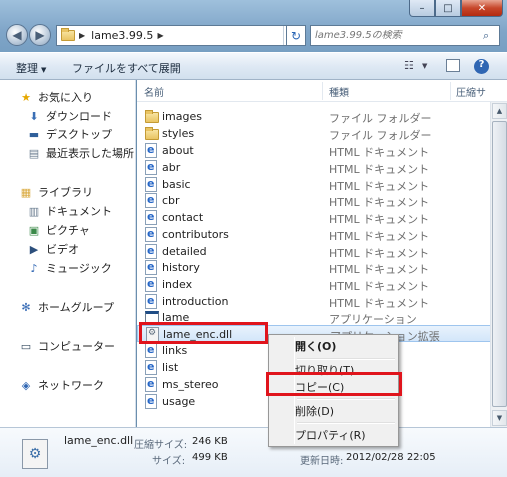 The image size is (507, 477). I want to click on forward-button: ▶, so click(40, 35).